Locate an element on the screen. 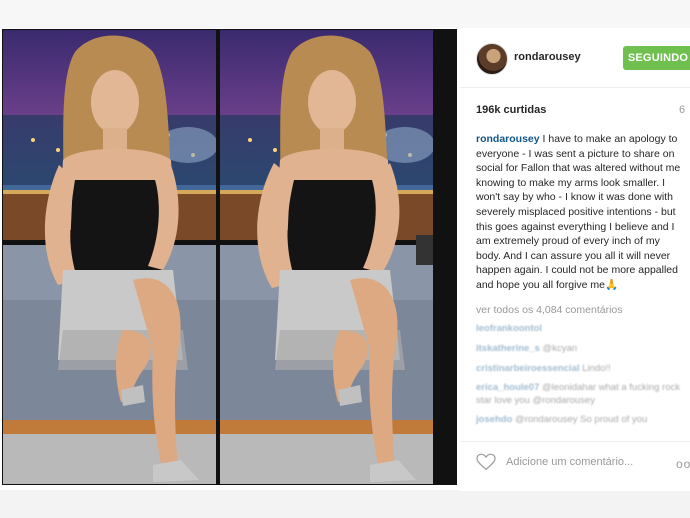 The height and width of the screenshot is (518, 690). comment-username: leofrankoontol is located at coordinates (509, 328).